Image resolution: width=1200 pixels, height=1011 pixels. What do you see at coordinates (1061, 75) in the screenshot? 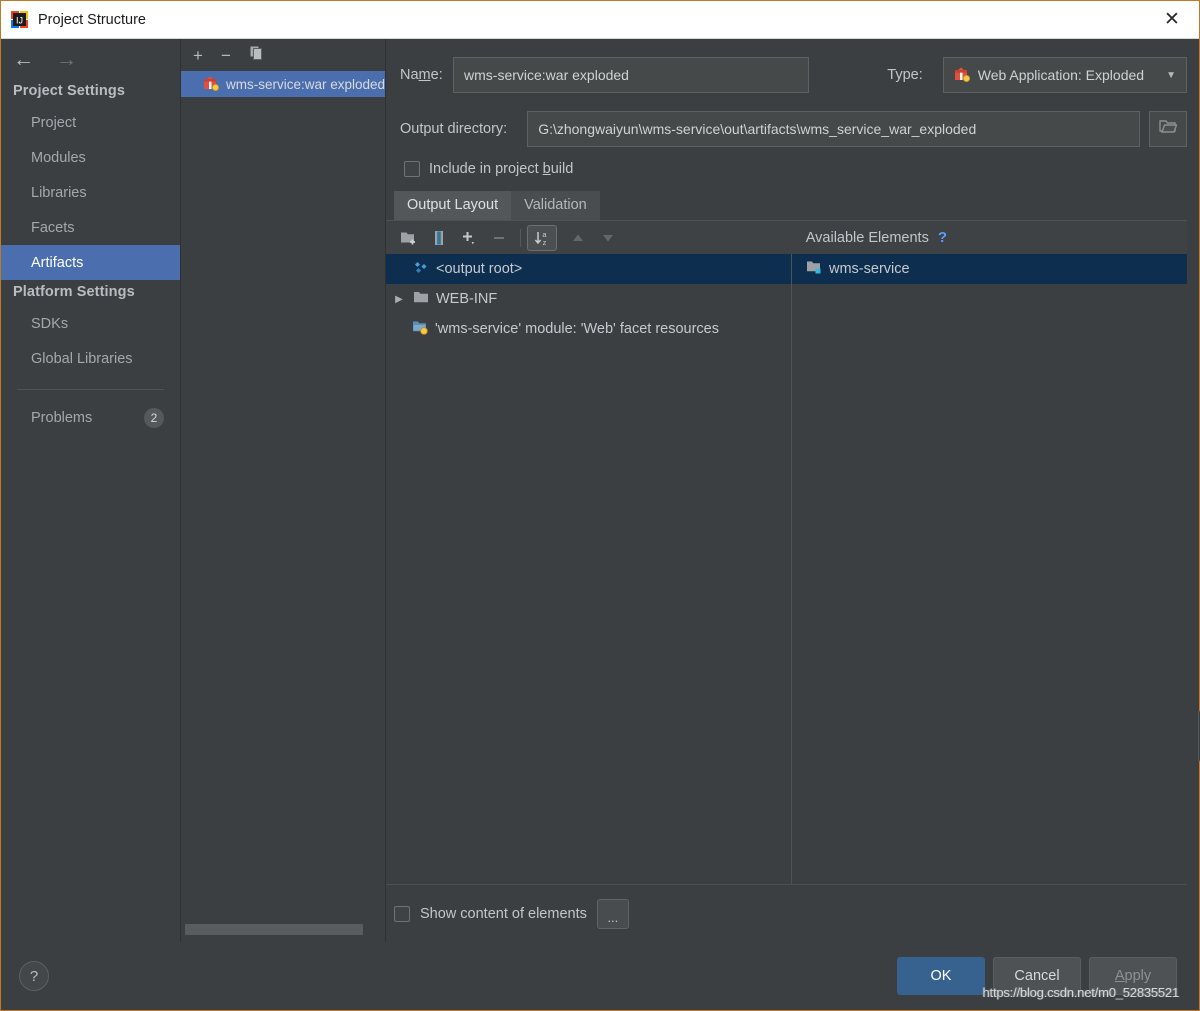
I see `type-dropdown-value: Web Application: Exploded` at bounding box center [1061, 75].